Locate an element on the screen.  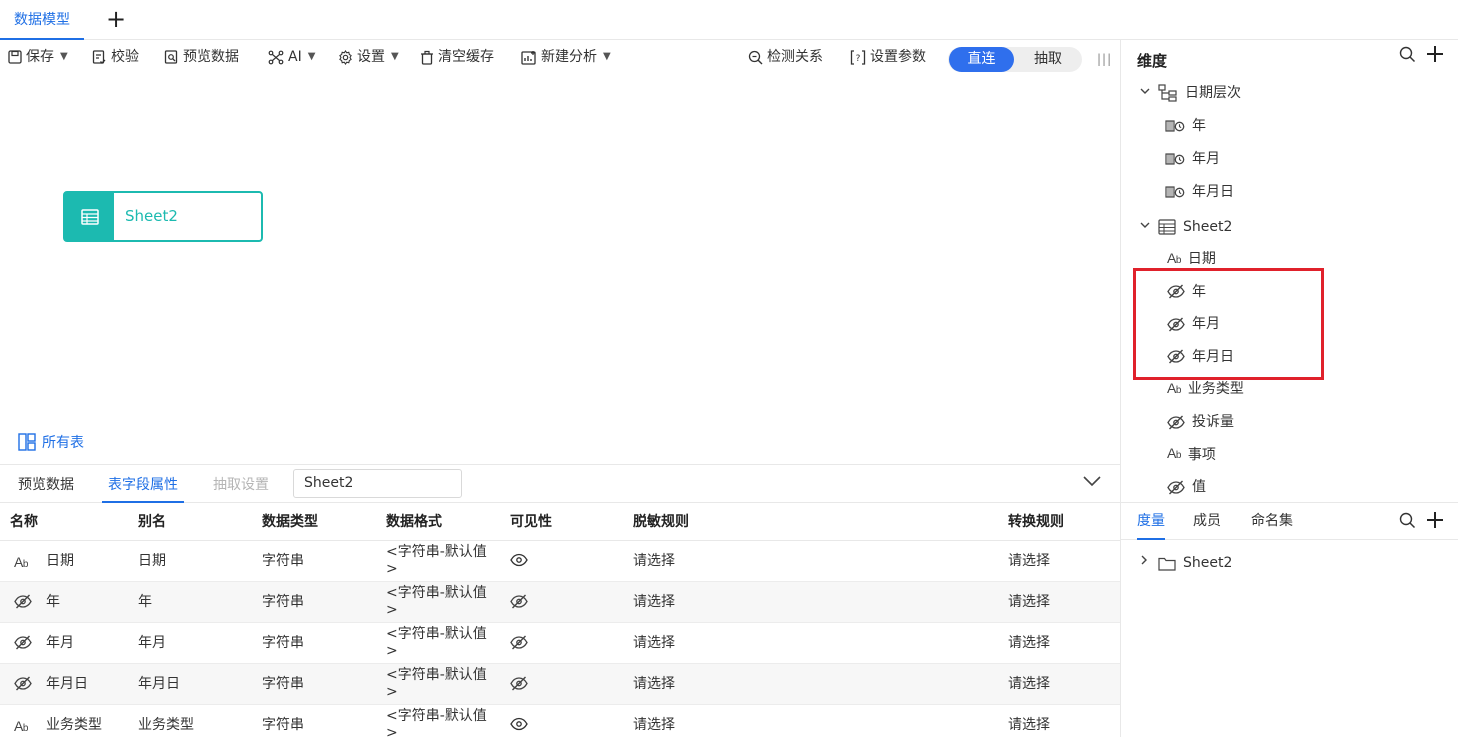
hierarchy-icon is located at coordinates (1168, 93).